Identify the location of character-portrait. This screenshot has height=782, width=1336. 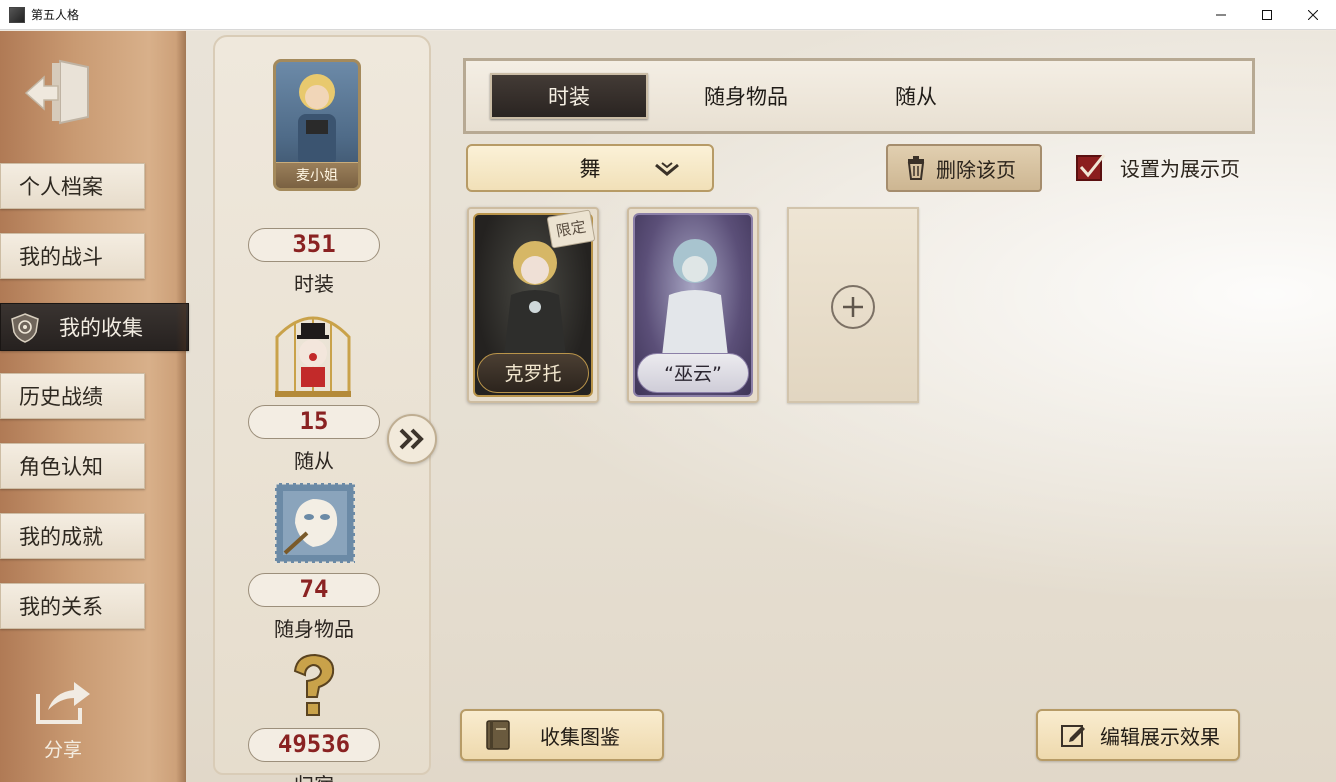
(317, 120).